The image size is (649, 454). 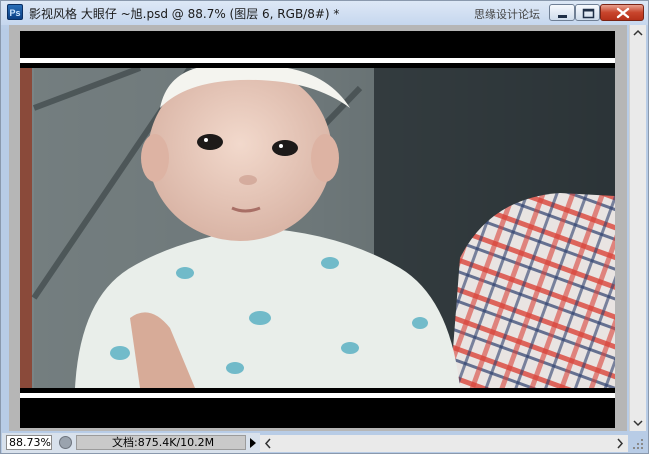 I want to click on close-icon, so click(x=623, y=13).